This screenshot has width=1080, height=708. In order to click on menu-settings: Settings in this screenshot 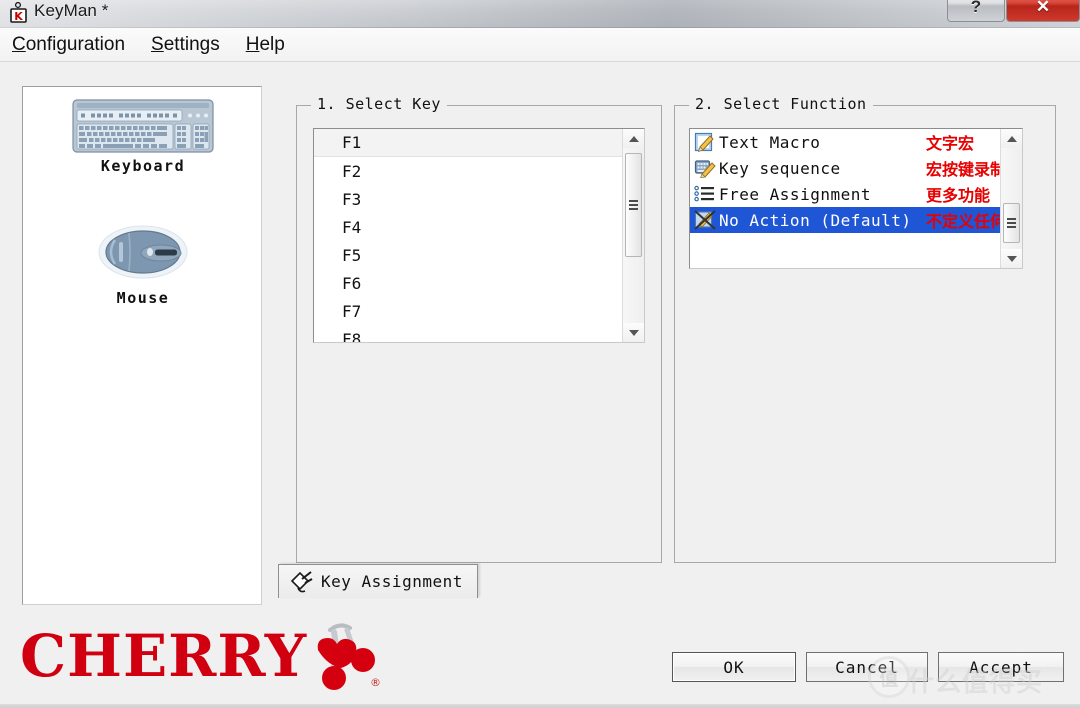, I will do `click(185, 45)`.